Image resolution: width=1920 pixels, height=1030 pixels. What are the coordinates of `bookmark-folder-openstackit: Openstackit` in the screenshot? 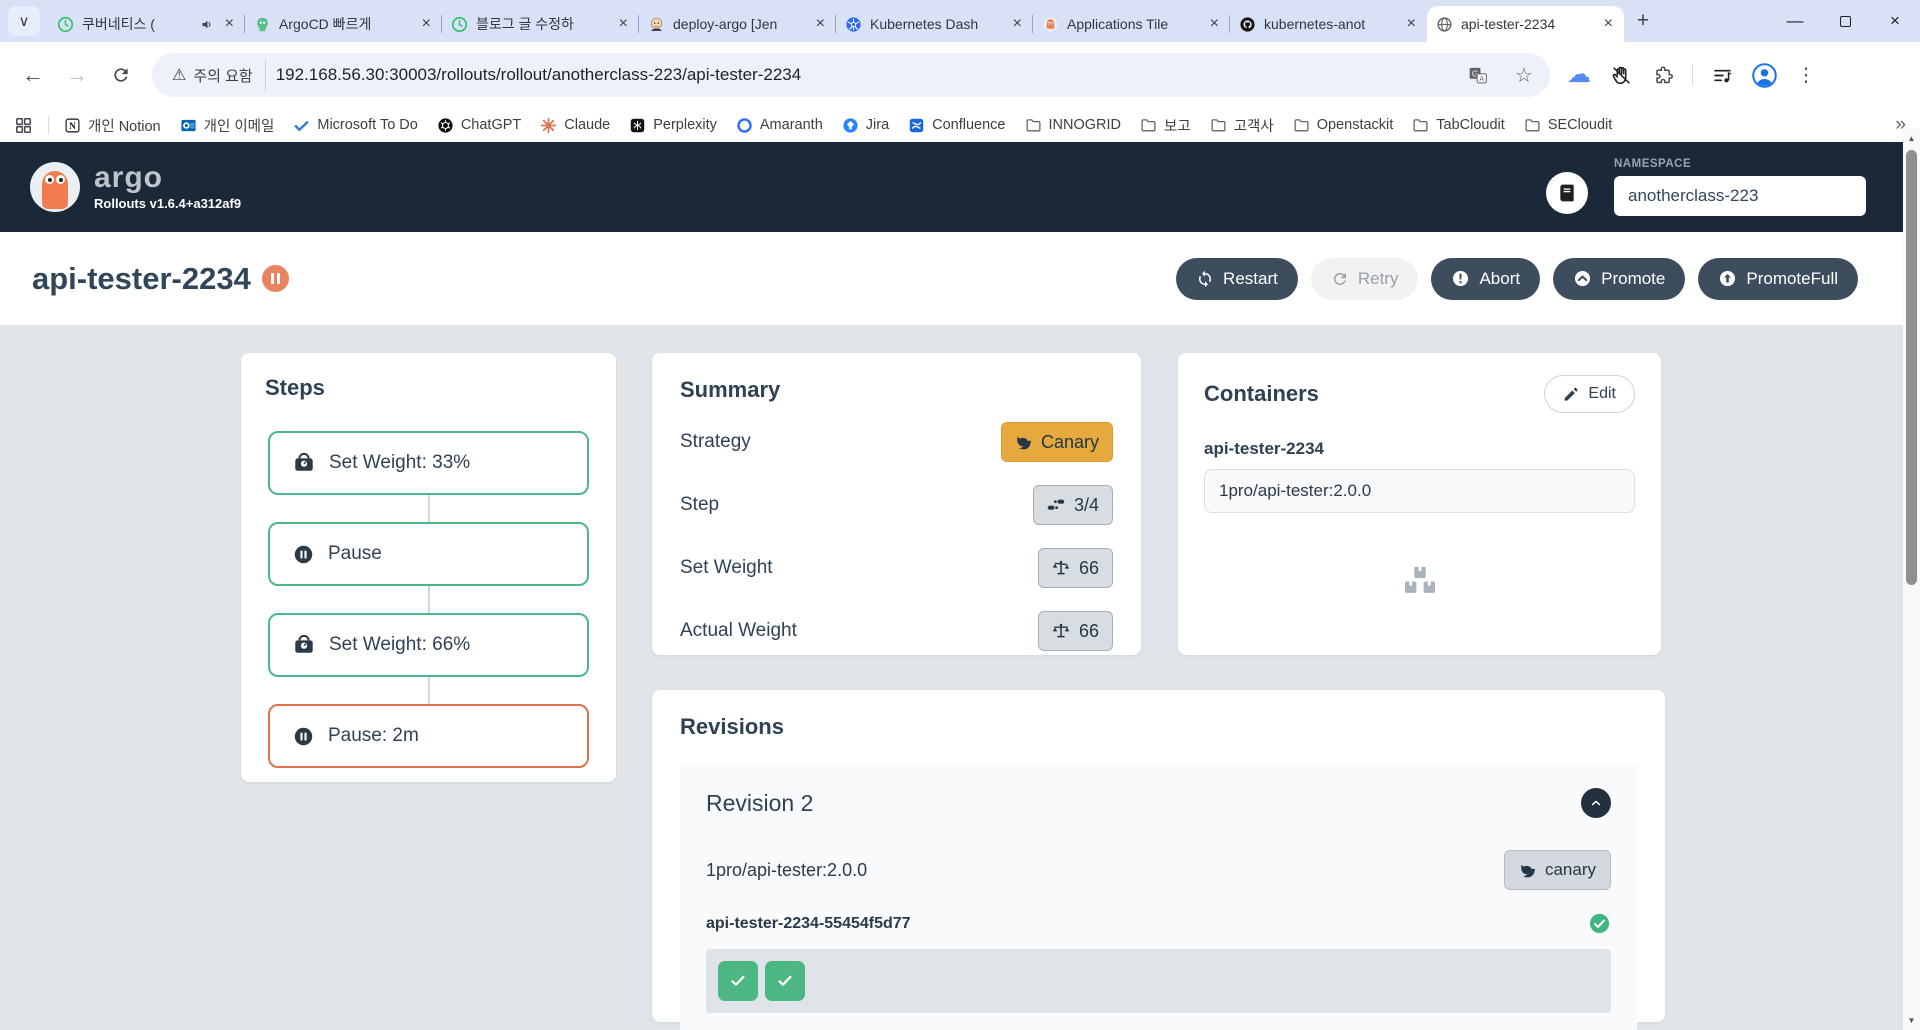 It's located at (1343, 125).